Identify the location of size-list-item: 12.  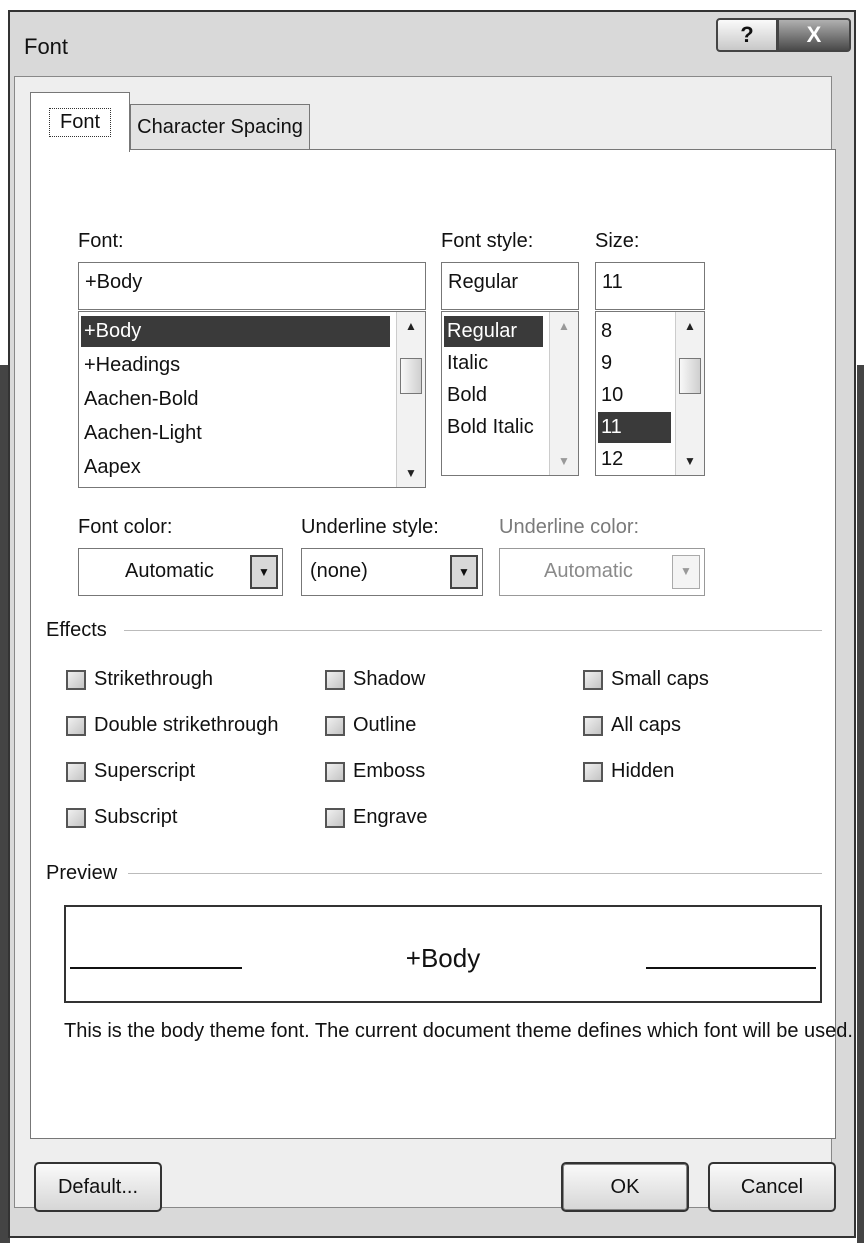
(610, 459).